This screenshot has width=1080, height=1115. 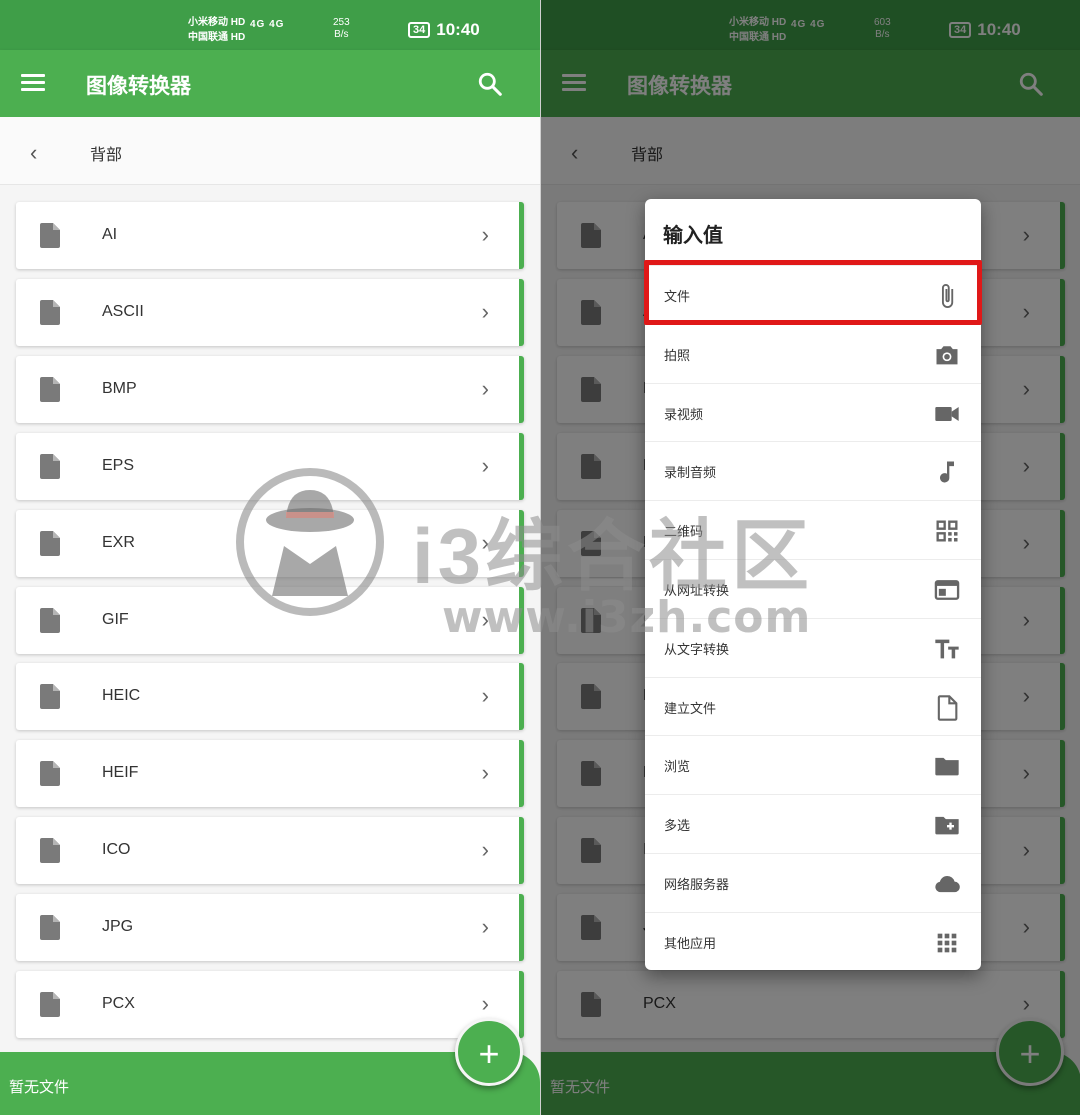 I want to click on highlight-box, so click(x=813, y=292).